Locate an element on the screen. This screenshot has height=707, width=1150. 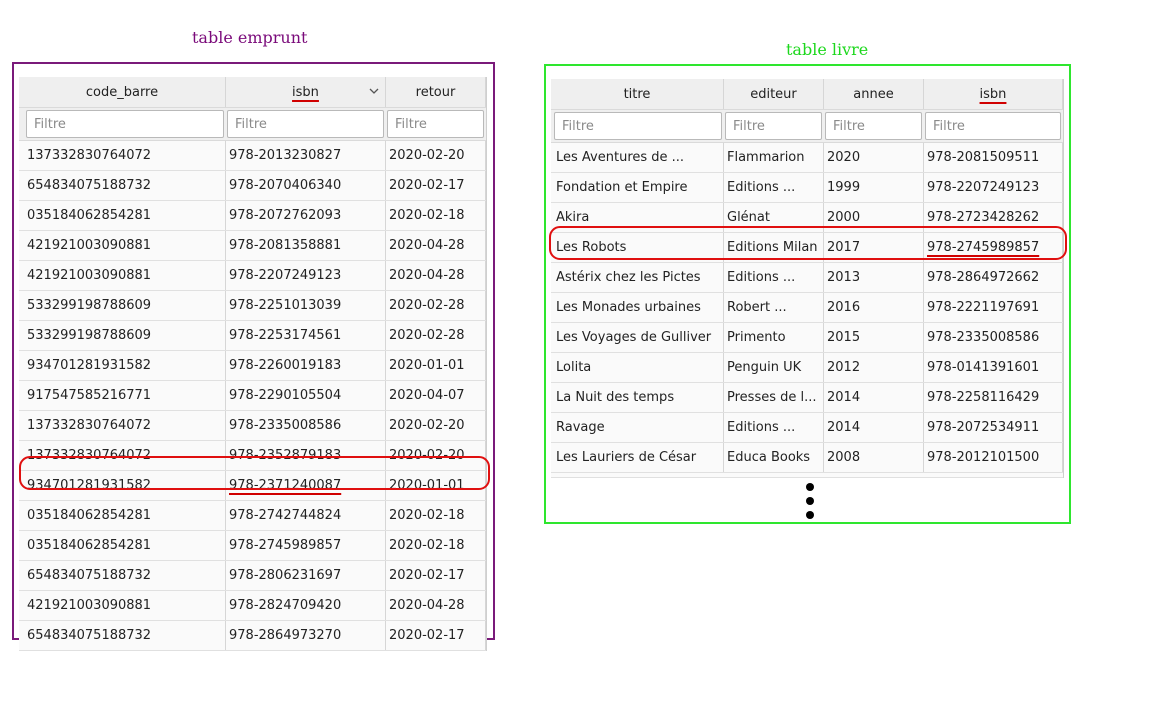
column-header-label: editeur is located at coordinates (773, 94).